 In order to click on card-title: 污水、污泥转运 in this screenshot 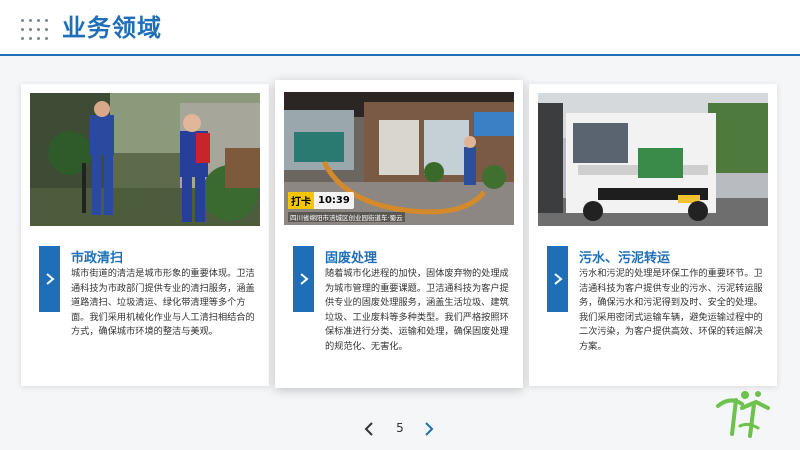, I will do `click(625, 258)`.